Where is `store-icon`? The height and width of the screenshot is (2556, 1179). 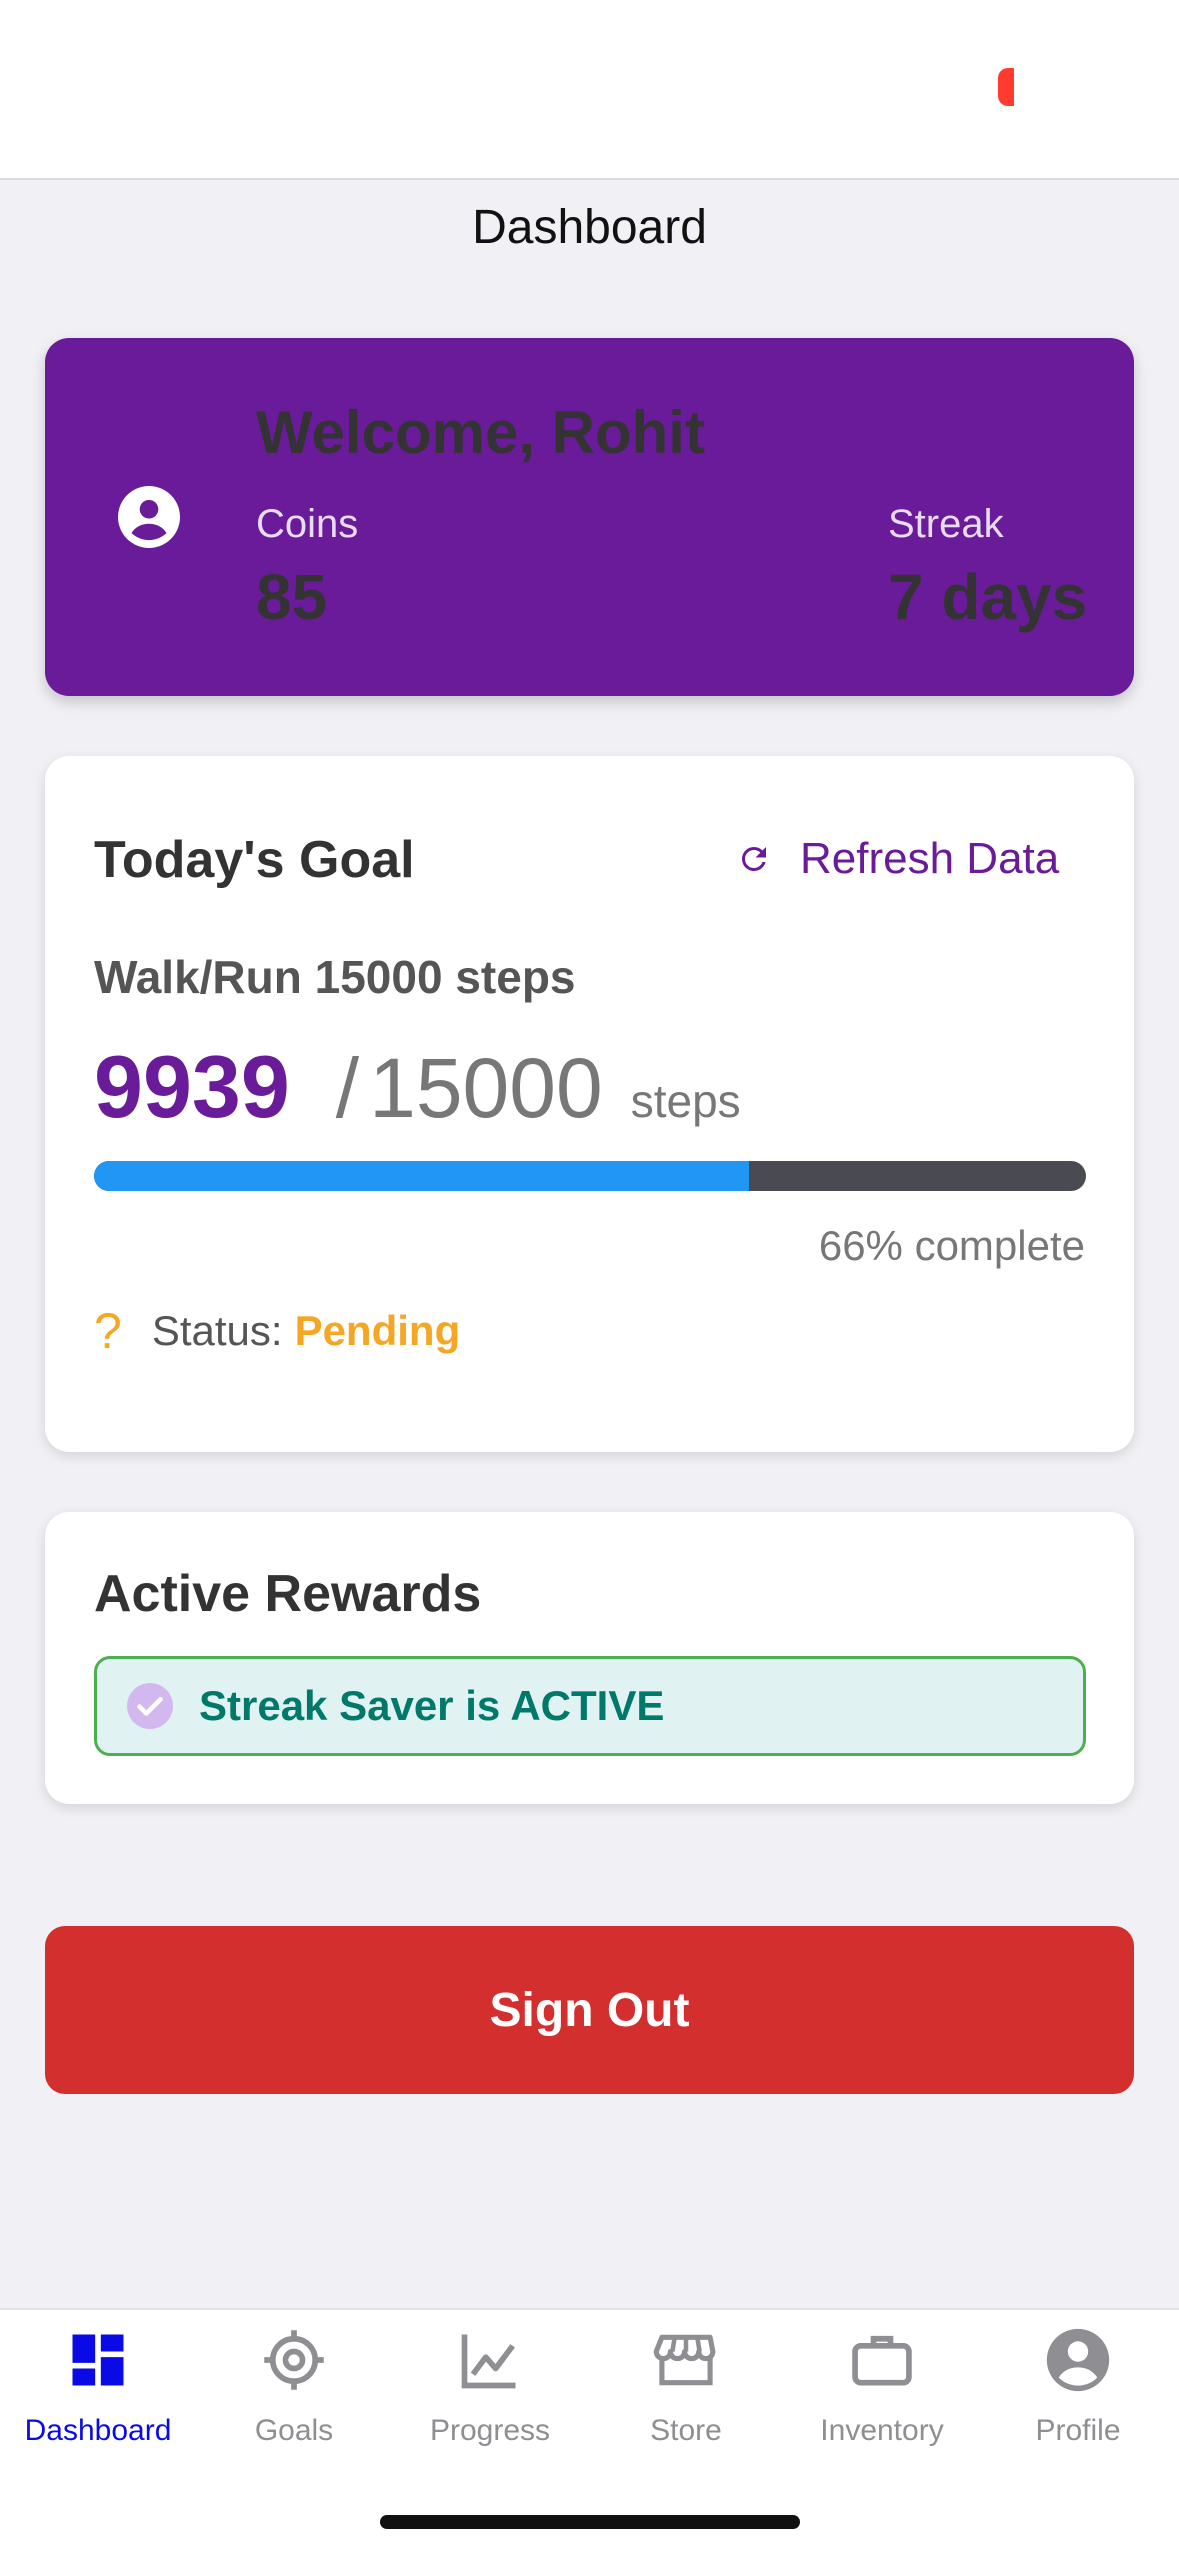
store-icon is located at coordinates (684, 2360).